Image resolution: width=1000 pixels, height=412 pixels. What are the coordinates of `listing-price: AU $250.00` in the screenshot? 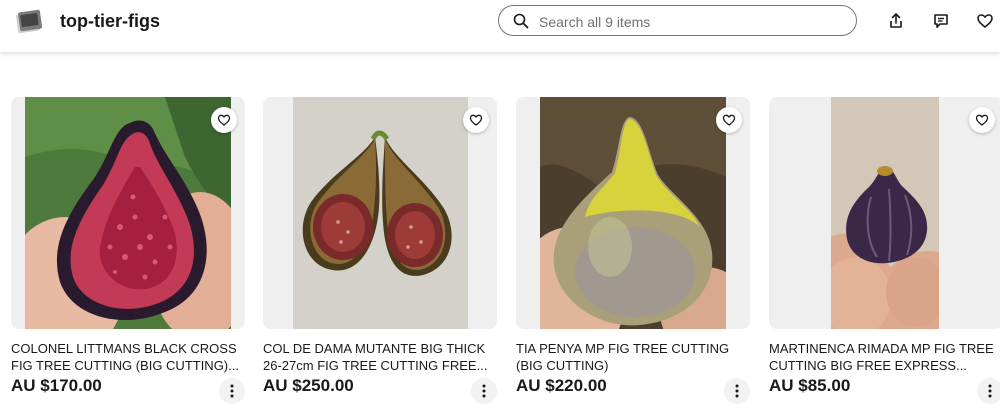 It's located at (308, 385).